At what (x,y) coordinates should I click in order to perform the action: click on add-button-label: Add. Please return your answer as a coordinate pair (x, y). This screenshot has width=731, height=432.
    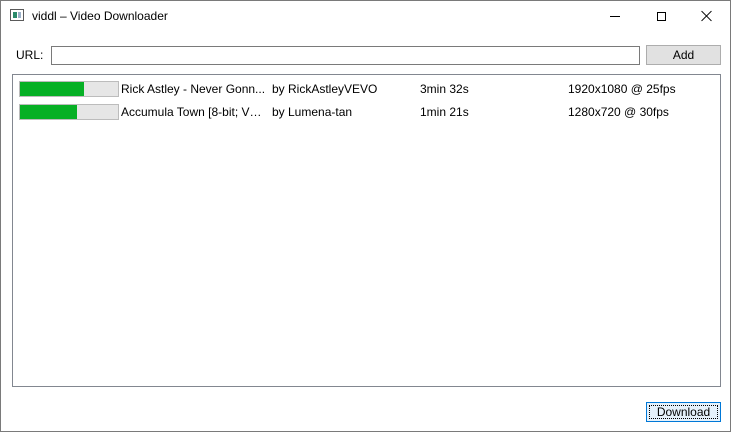
    Looking at the image, I should click on (683, 55).